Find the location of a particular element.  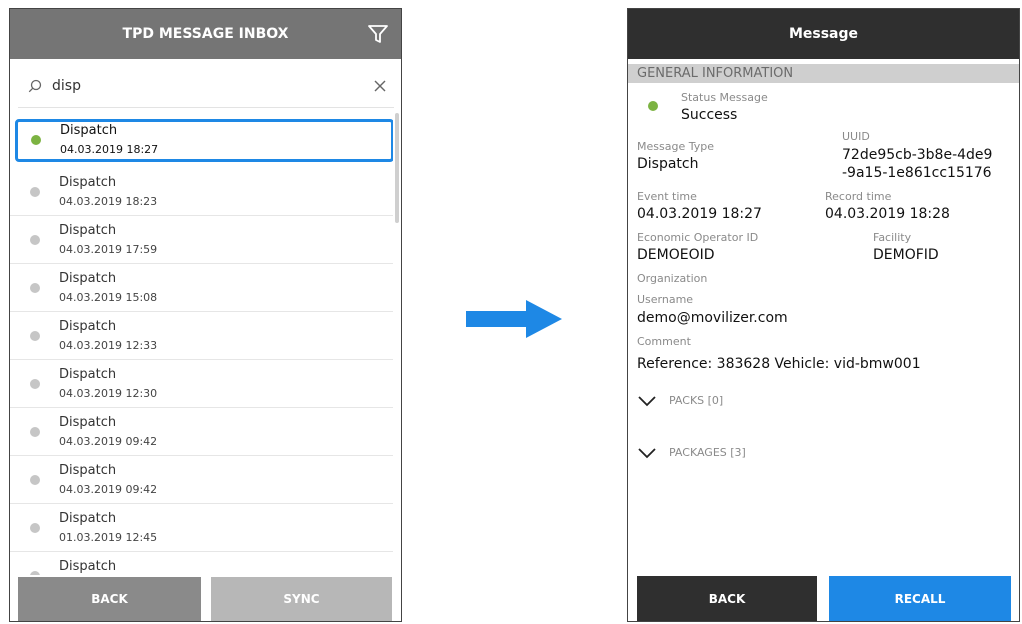

message-header-title: Message is located at coordinates (823, 34).